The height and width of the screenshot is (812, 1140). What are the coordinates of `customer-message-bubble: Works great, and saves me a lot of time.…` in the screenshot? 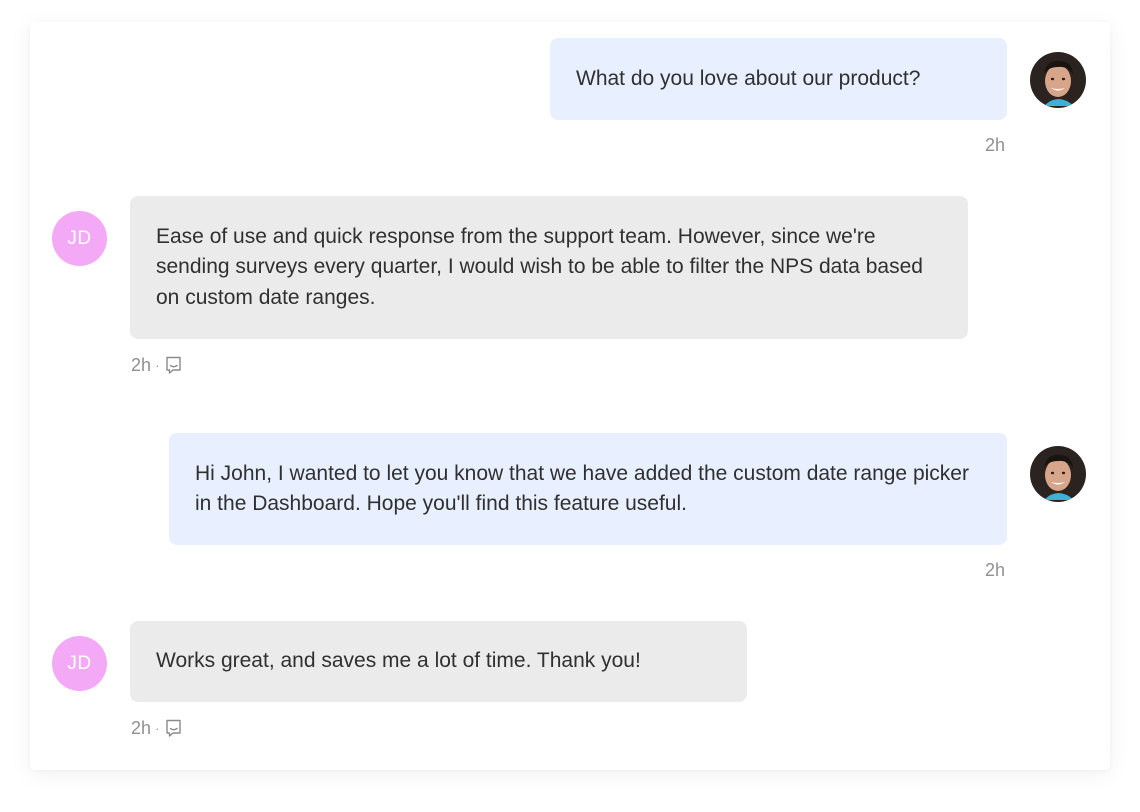 It's located at (438, 661).